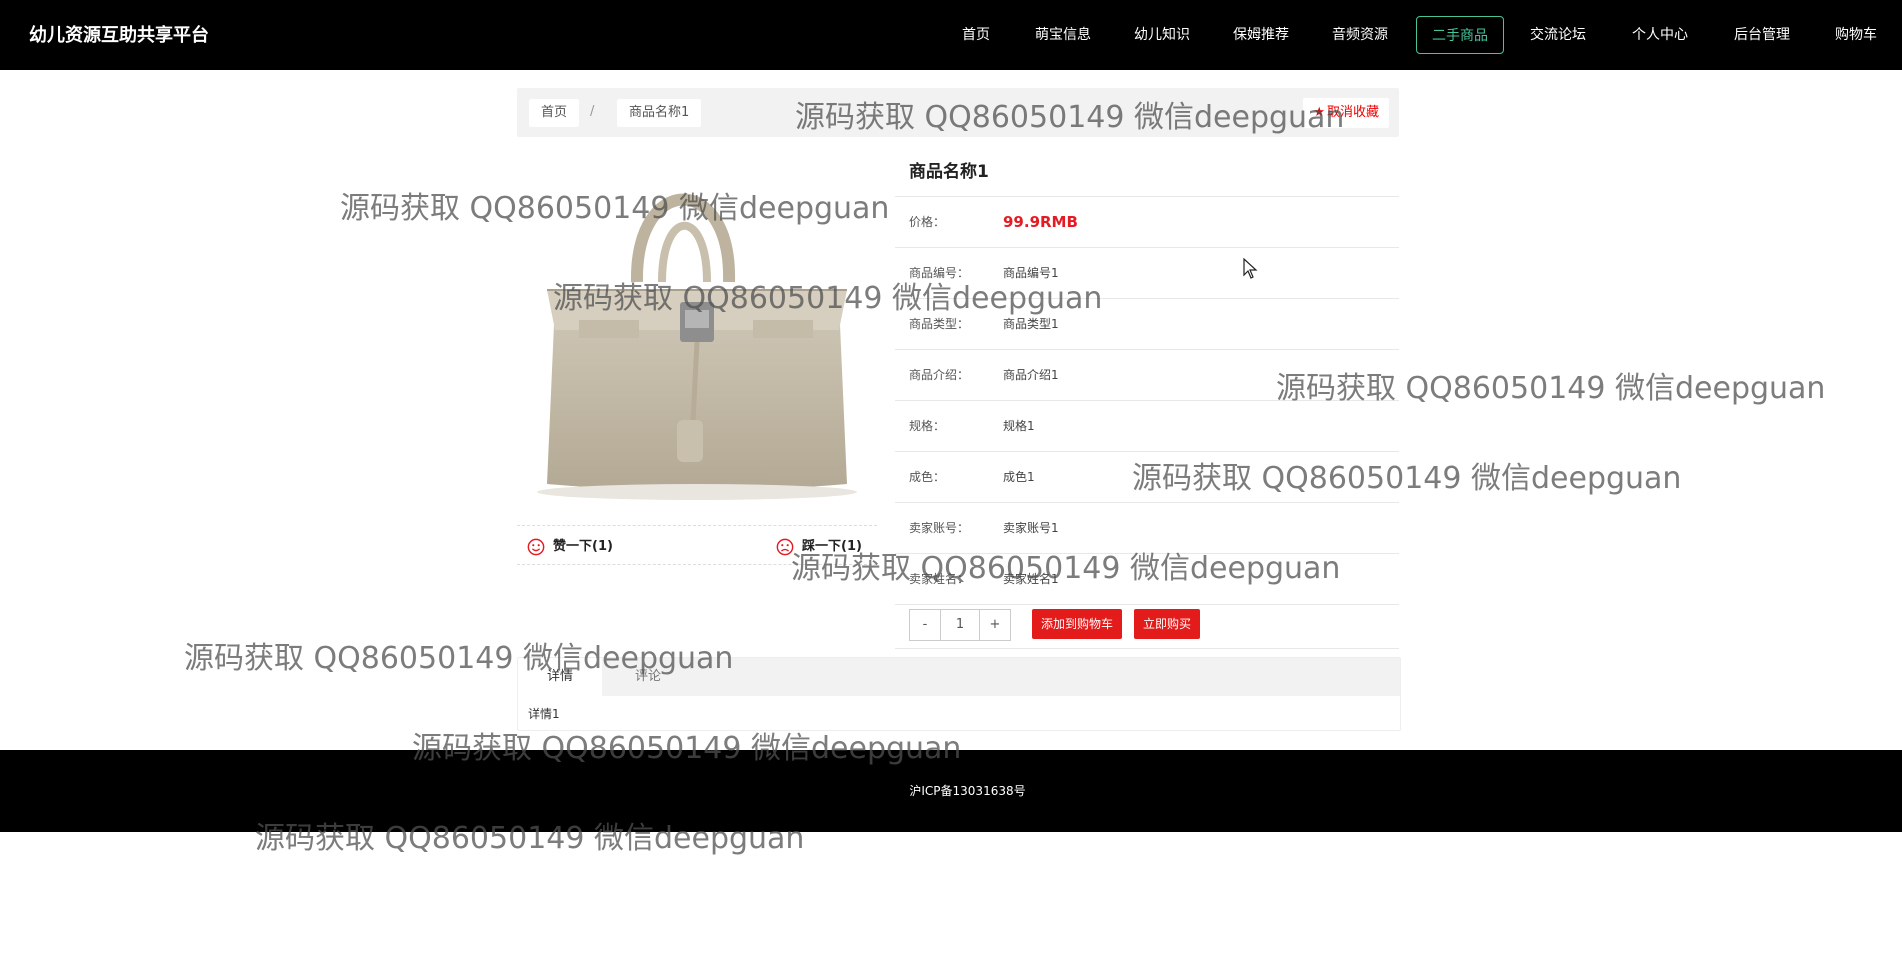 The image size is (1902, 968). I want to click on field-label: 商品编号：, so click(939, 273).